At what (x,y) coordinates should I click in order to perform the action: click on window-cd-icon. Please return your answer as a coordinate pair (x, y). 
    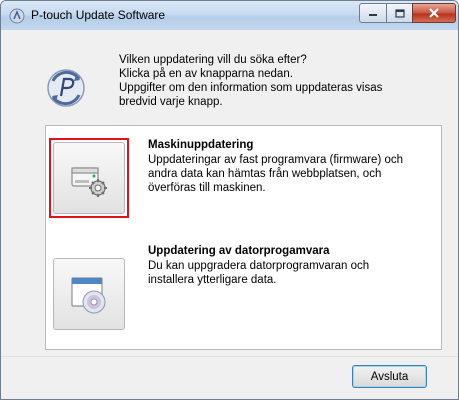
    Looking at the image, I should click on (88, 295).